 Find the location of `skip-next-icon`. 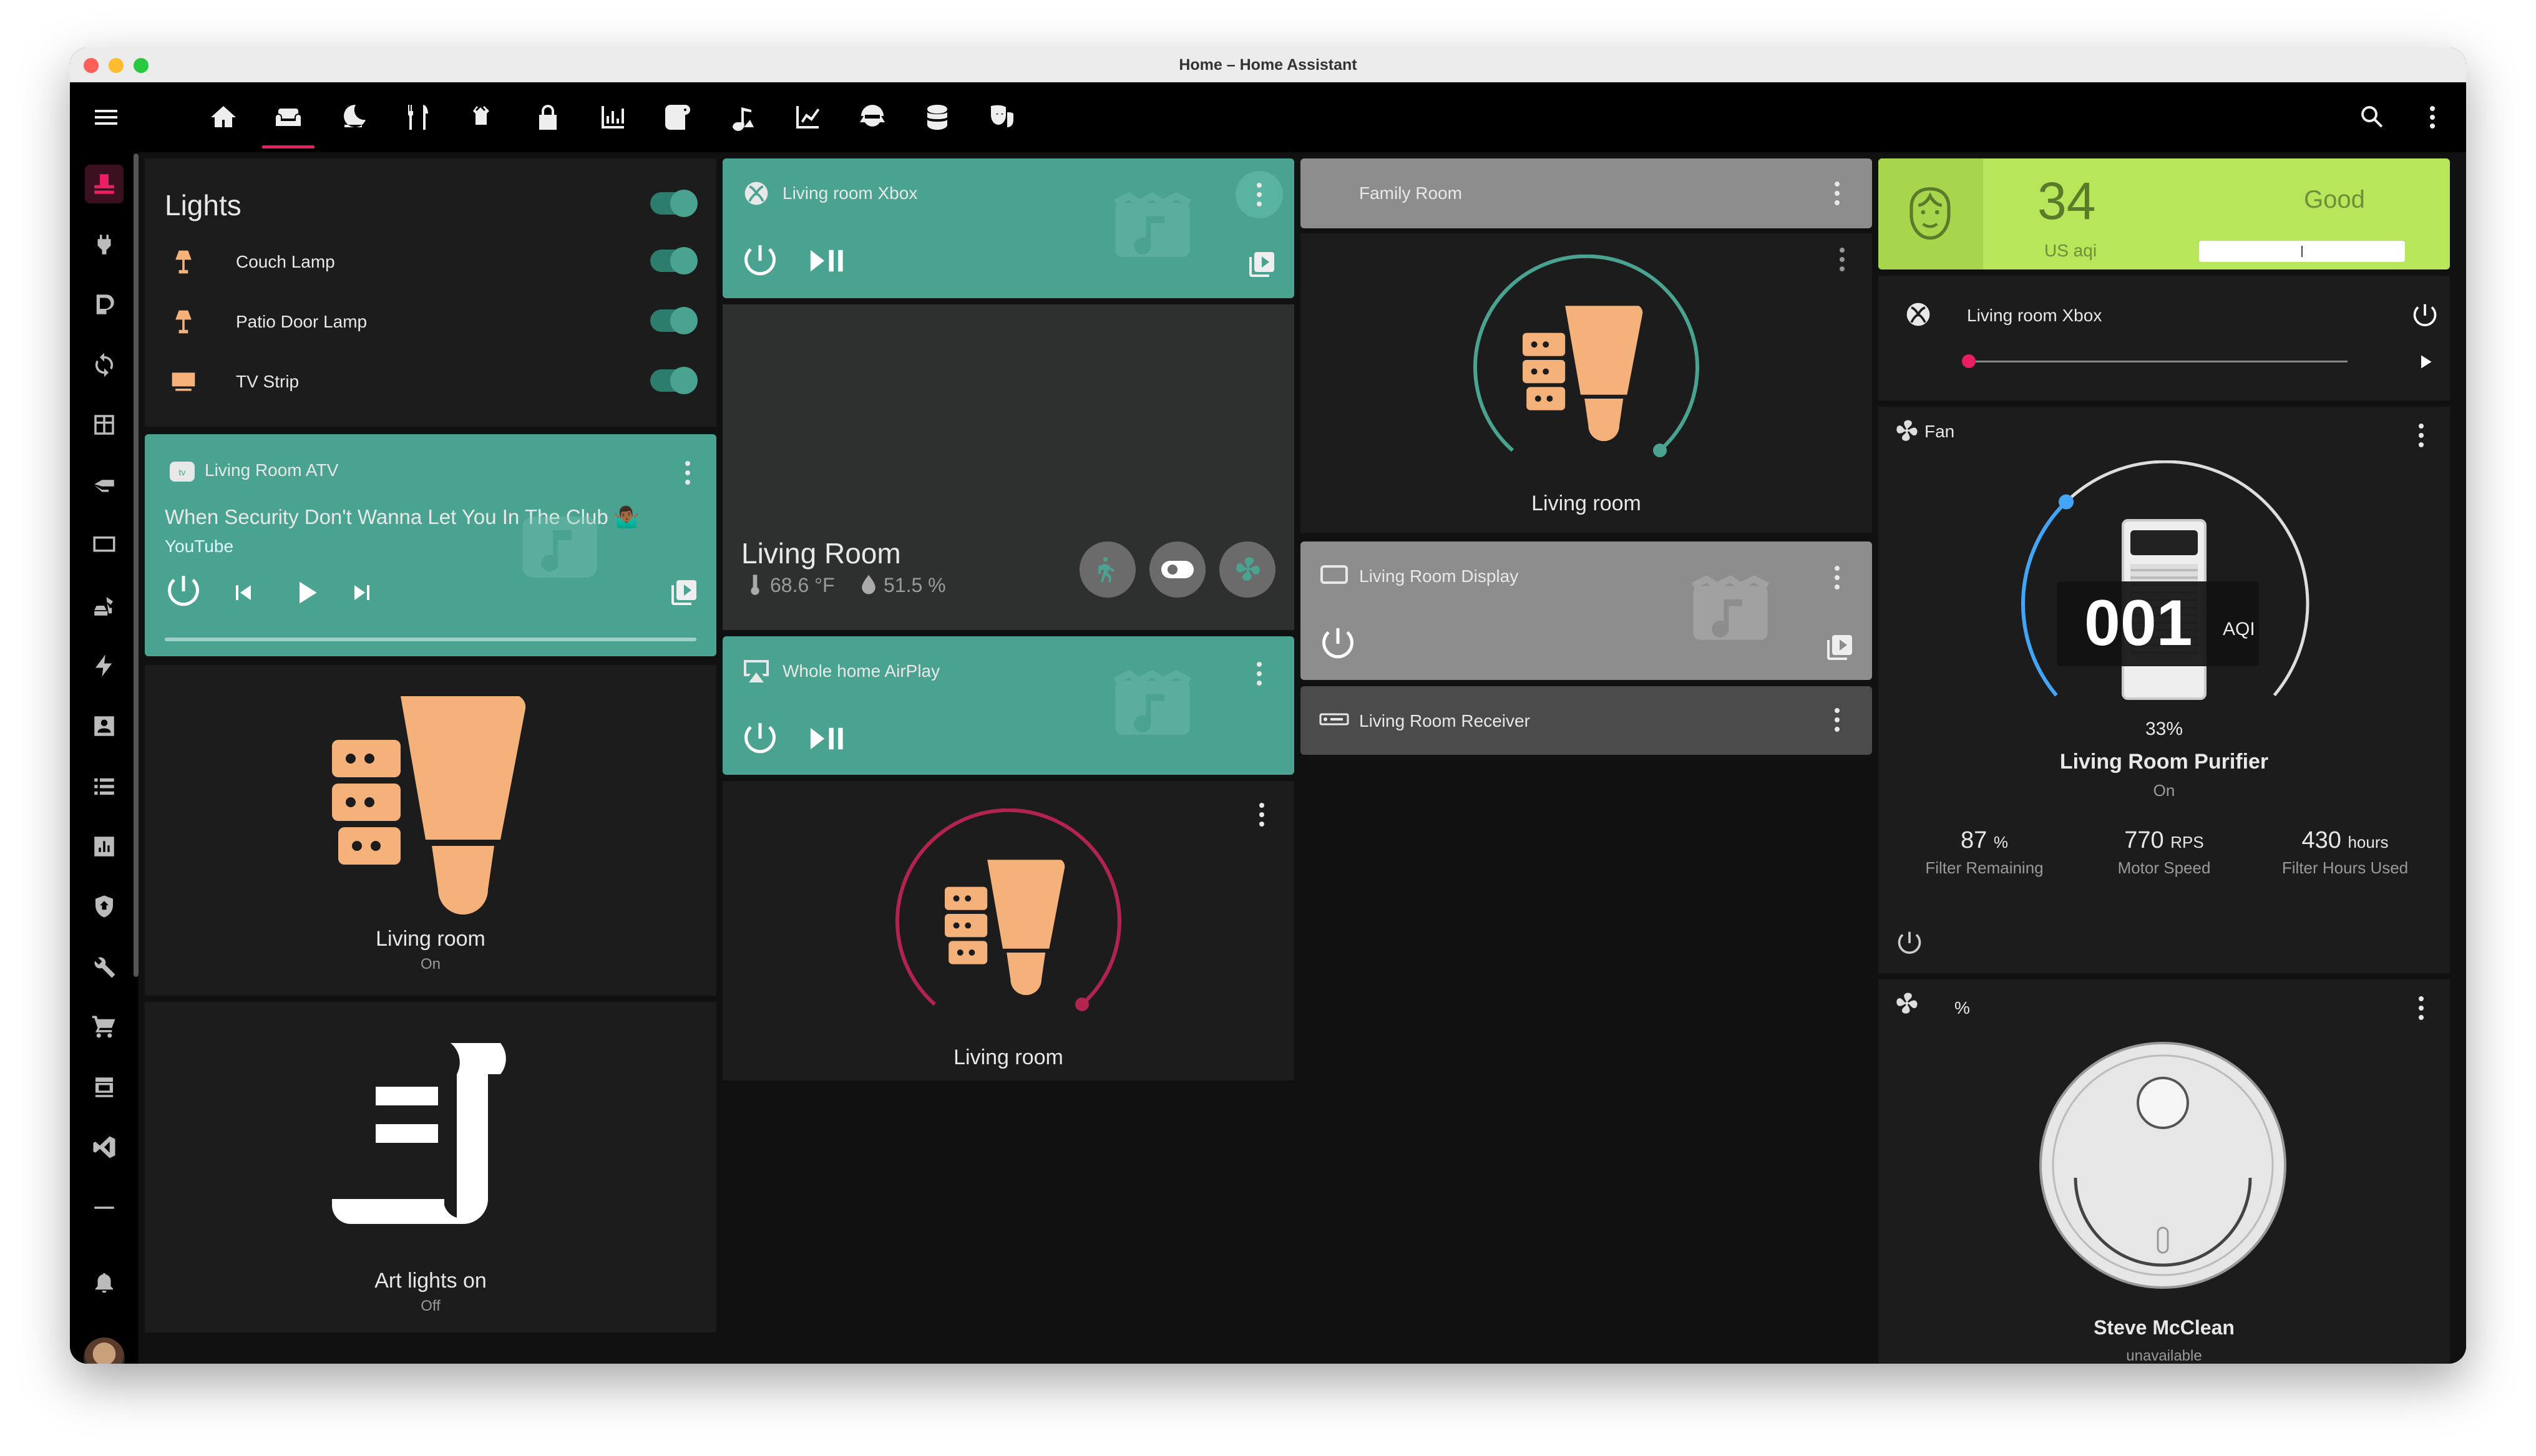

skip-next-icon is located at coordinates (362, 593).